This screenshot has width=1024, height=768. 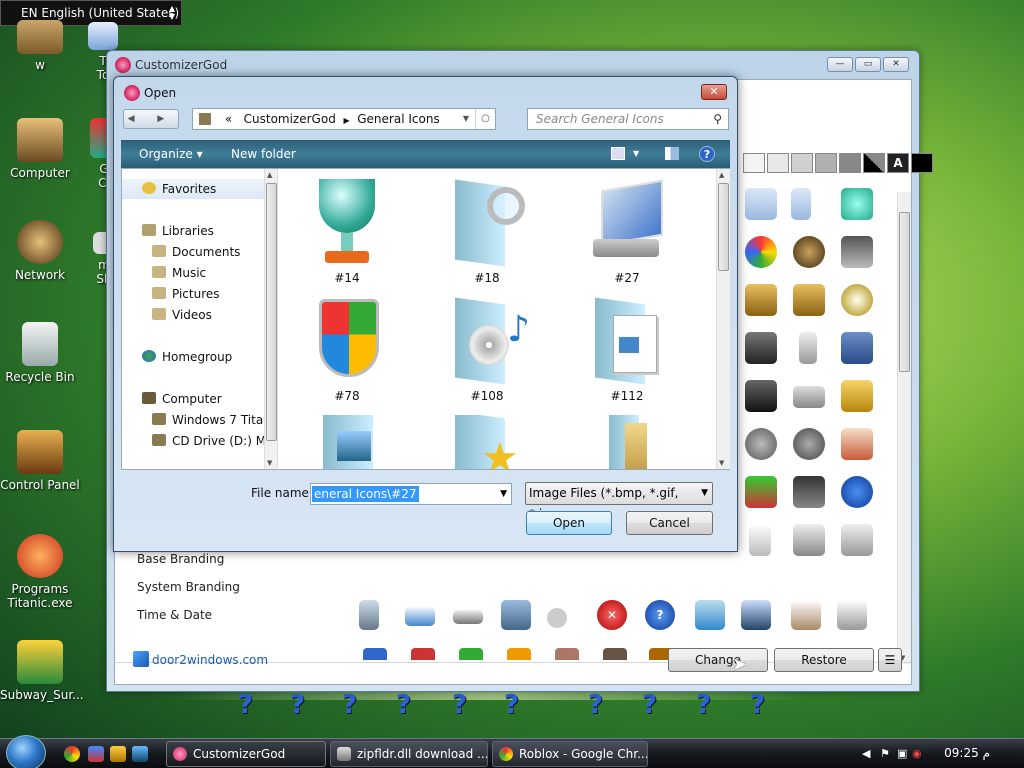 I want to click on nav-documents: Documents, so click(x=196, y=252).